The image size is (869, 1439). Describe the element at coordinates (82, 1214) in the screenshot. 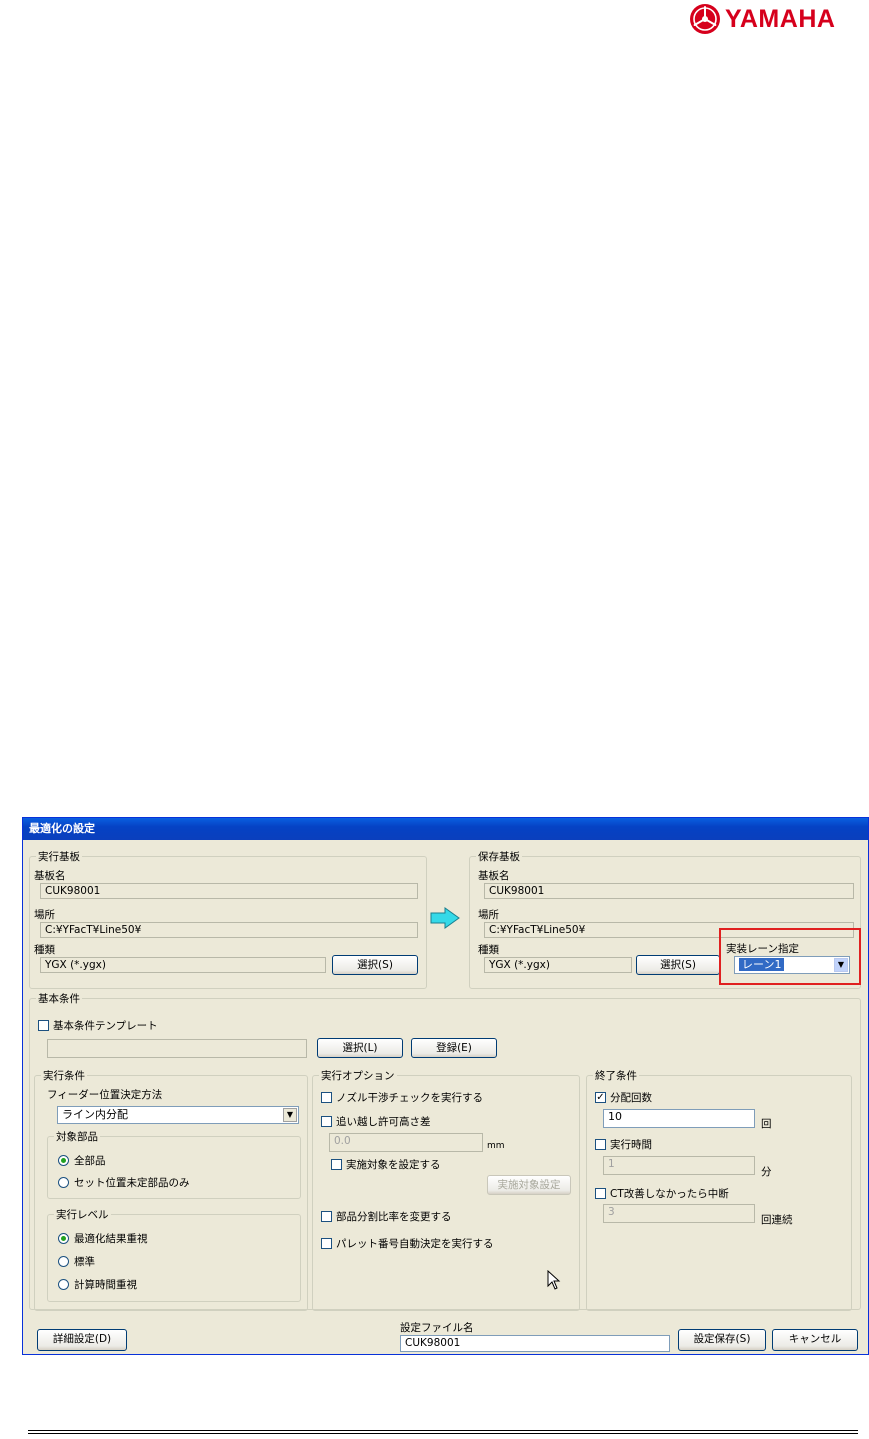

I see `exec-level-legend: 実行レベル` at that location.